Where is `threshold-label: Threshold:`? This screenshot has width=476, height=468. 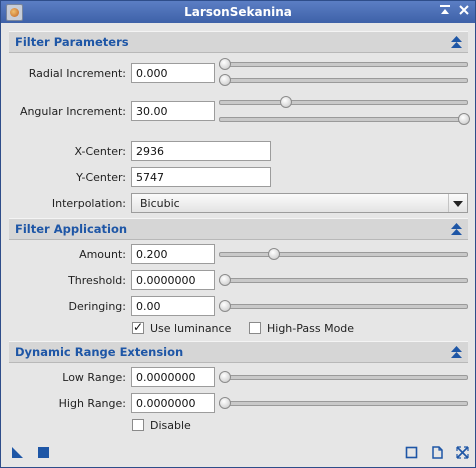 threshold-label: Threshold: is located at coordinates (97, 280).